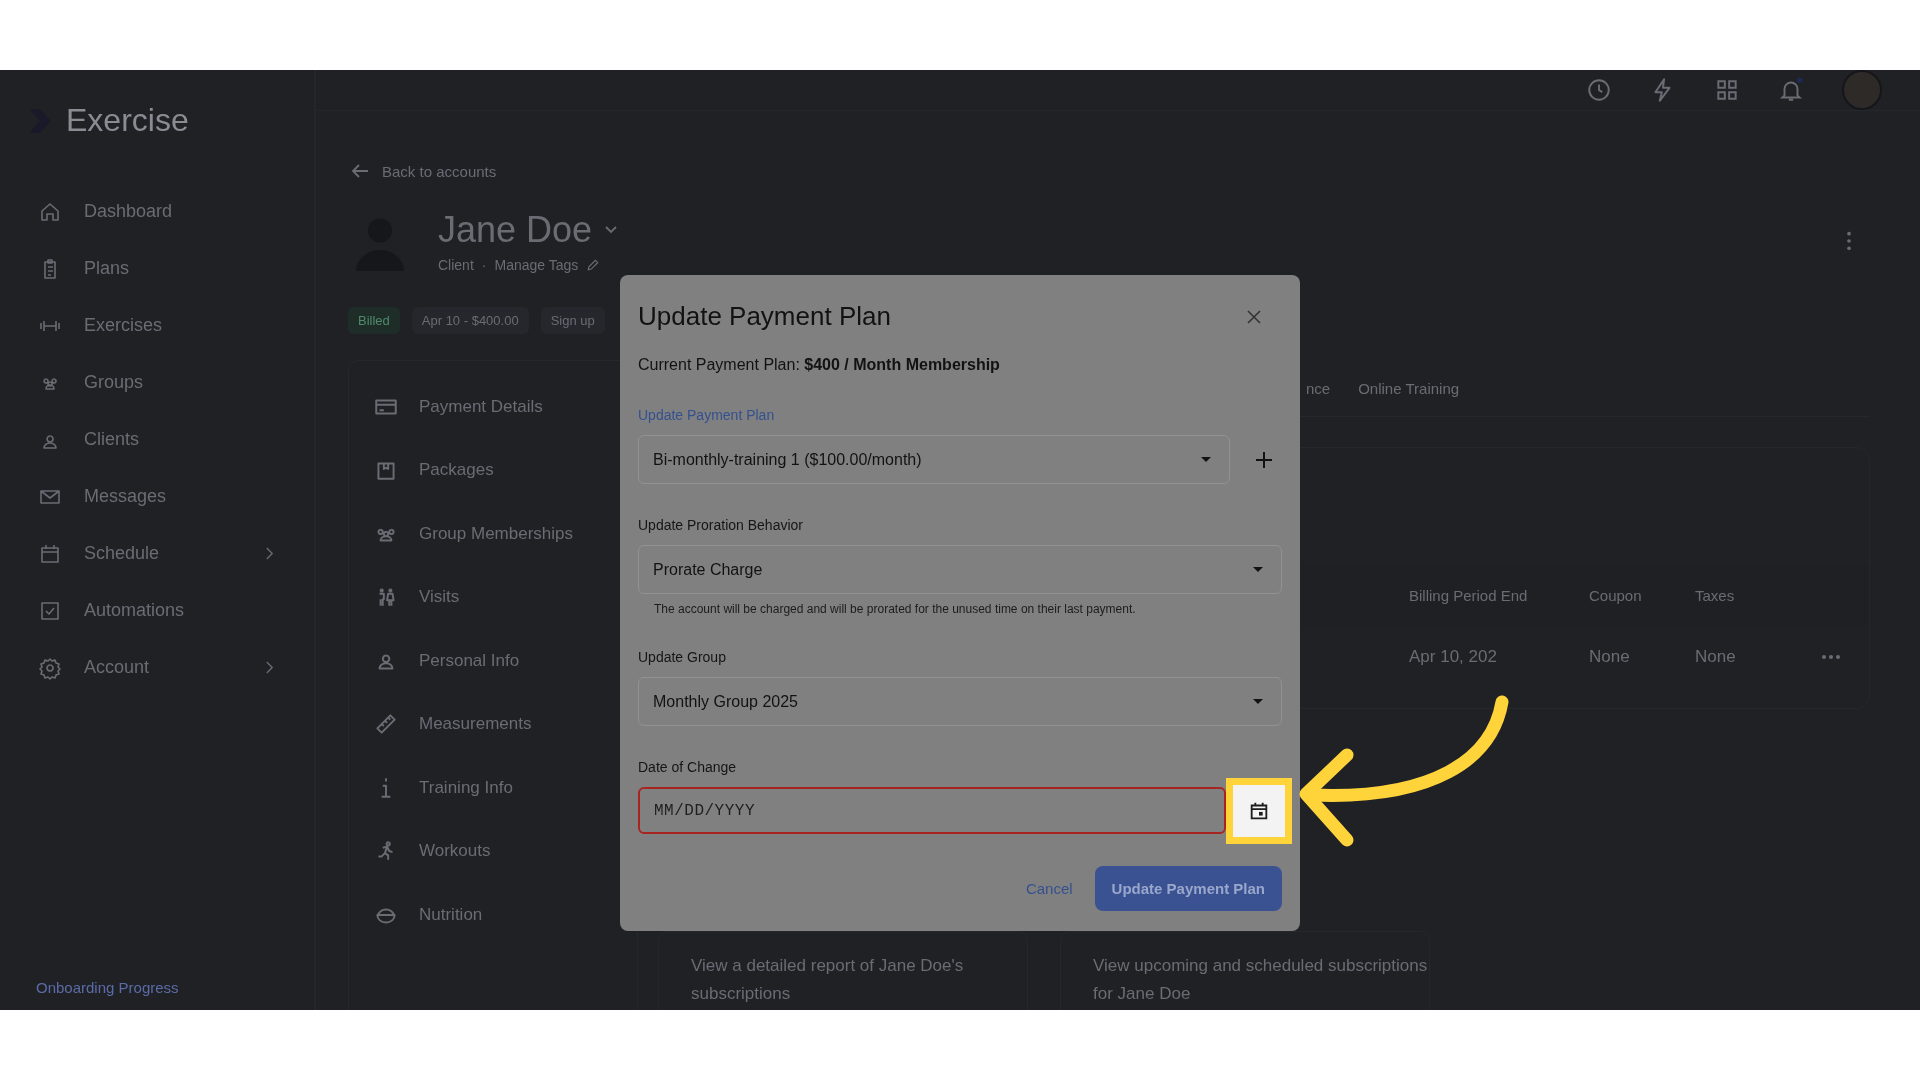 The height and width of the screenshot is (1080, 1920). What do you see at coordinates (1188, 888) in the screenshot?
I see `update-payment-plan-button: Update Payment Plan` at bounding box center [1188, 888].